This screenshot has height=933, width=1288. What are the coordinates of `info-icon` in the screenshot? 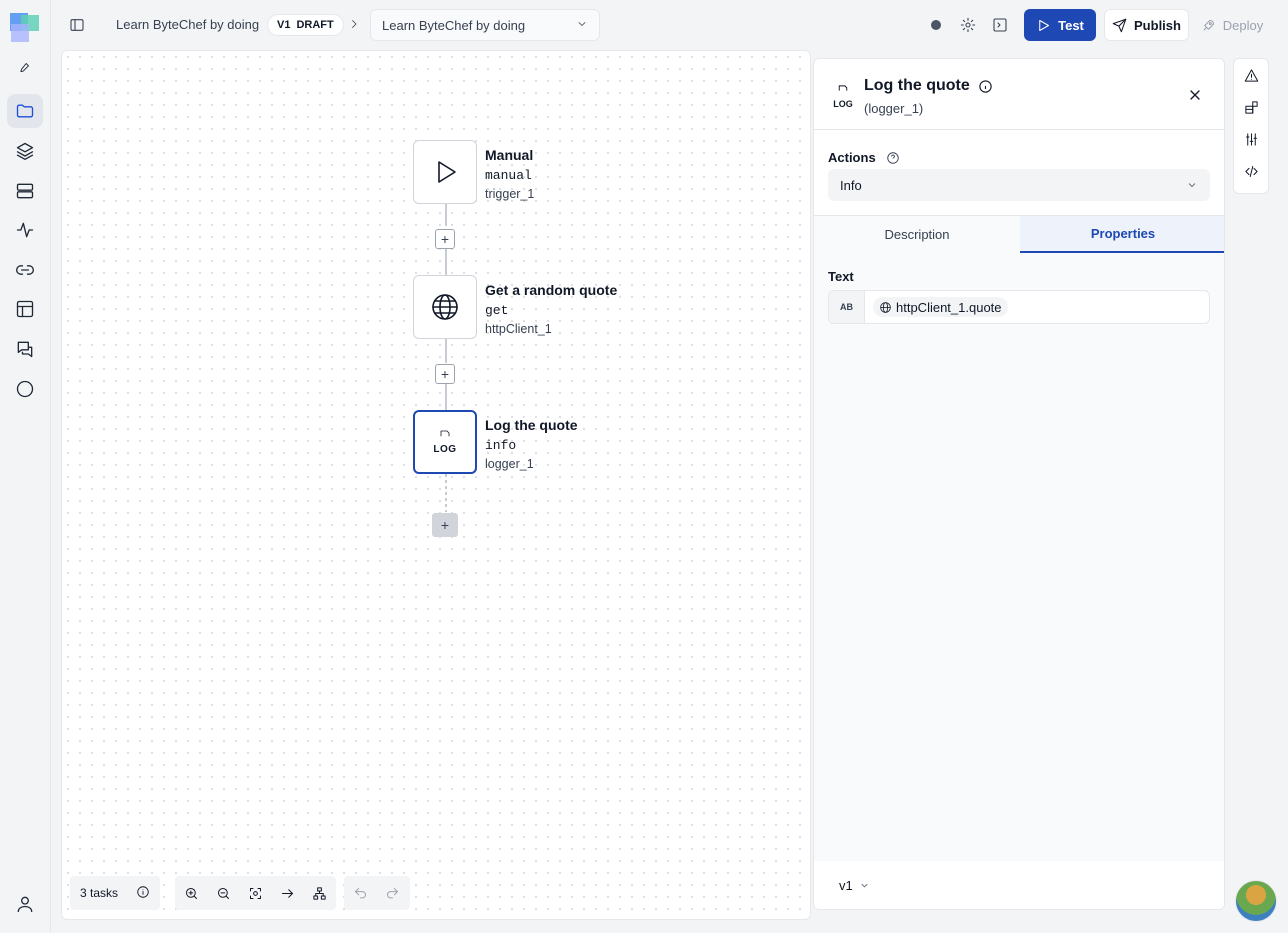 It's located at (985, 86).